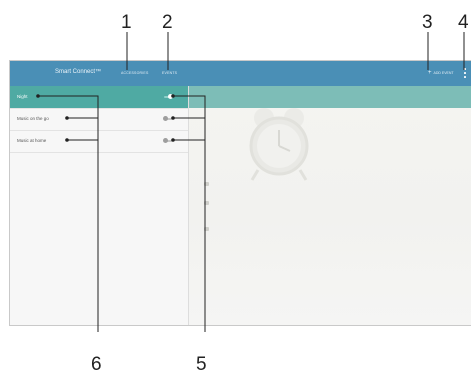 The image size is (471, 376). Describe the element at coordinates (99, 97) in the screenshot. I see `event-row-night: Night` at that location.